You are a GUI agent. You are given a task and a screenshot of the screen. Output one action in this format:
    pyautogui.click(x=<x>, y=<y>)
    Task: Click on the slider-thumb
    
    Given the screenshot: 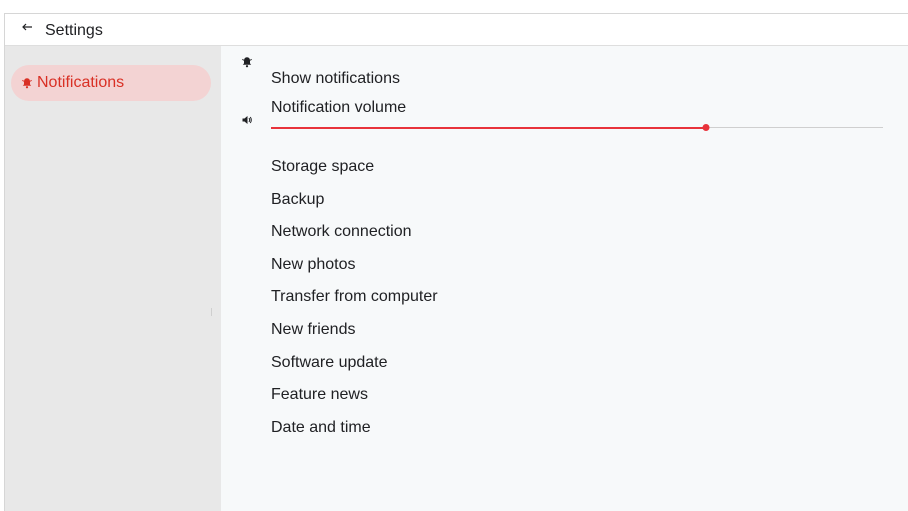 What is the action you would take?
    pyautogui.click(x=706, y=127)
    